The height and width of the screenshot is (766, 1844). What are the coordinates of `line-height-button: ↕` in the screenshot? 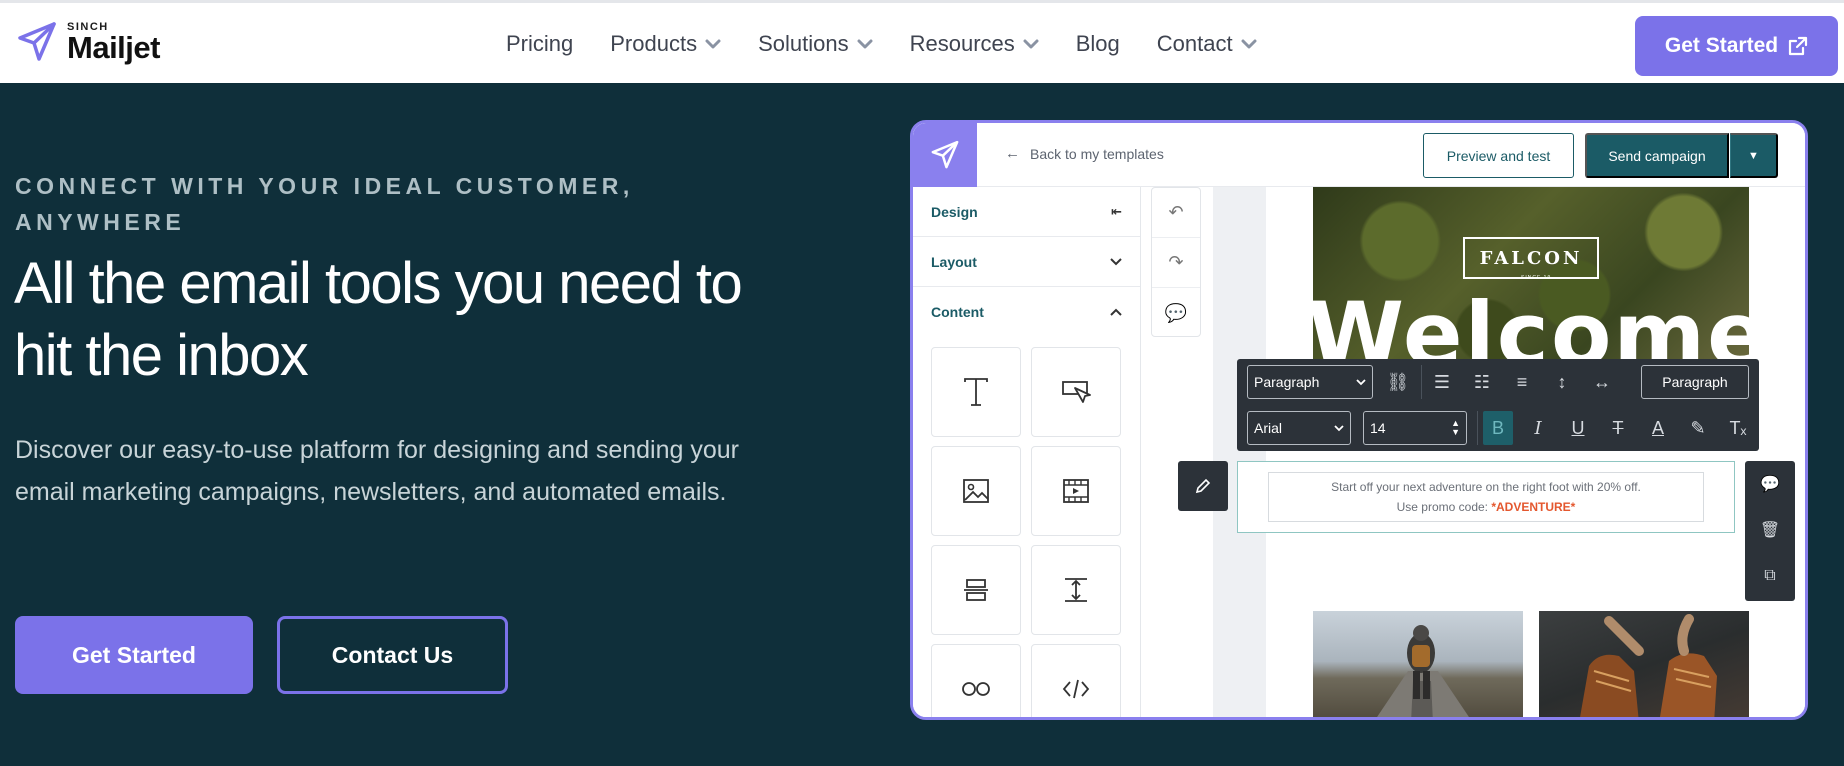 It's located at (1562, 382).